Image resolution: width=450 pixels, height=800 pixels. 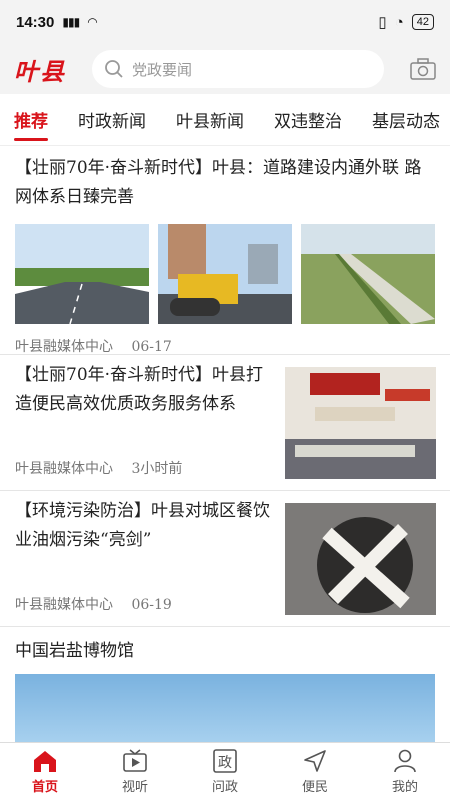 I want to click on news-time: 3小时前, so click(x=157, y=469).